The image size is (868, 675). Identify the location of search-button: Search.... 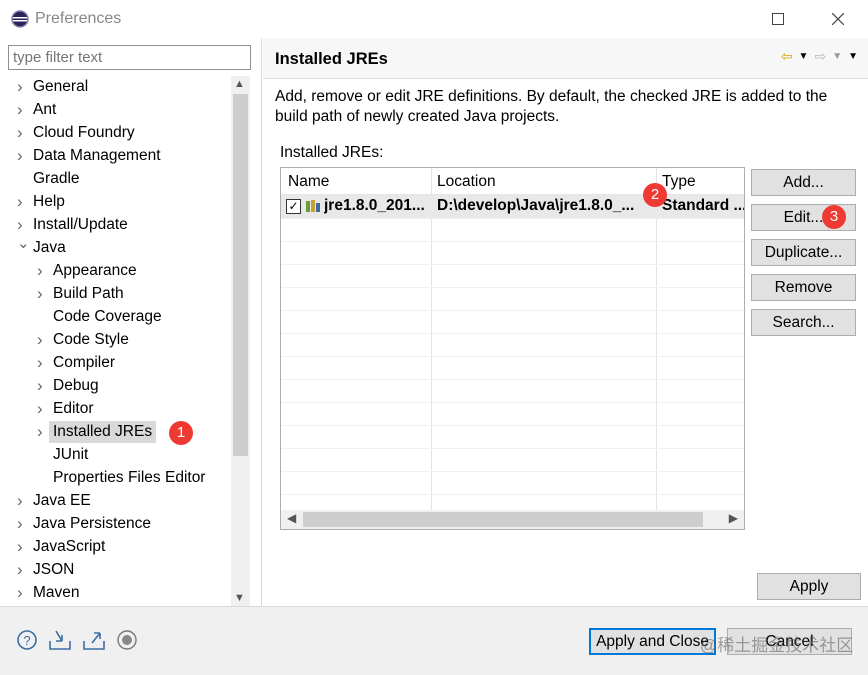
(803, 322).